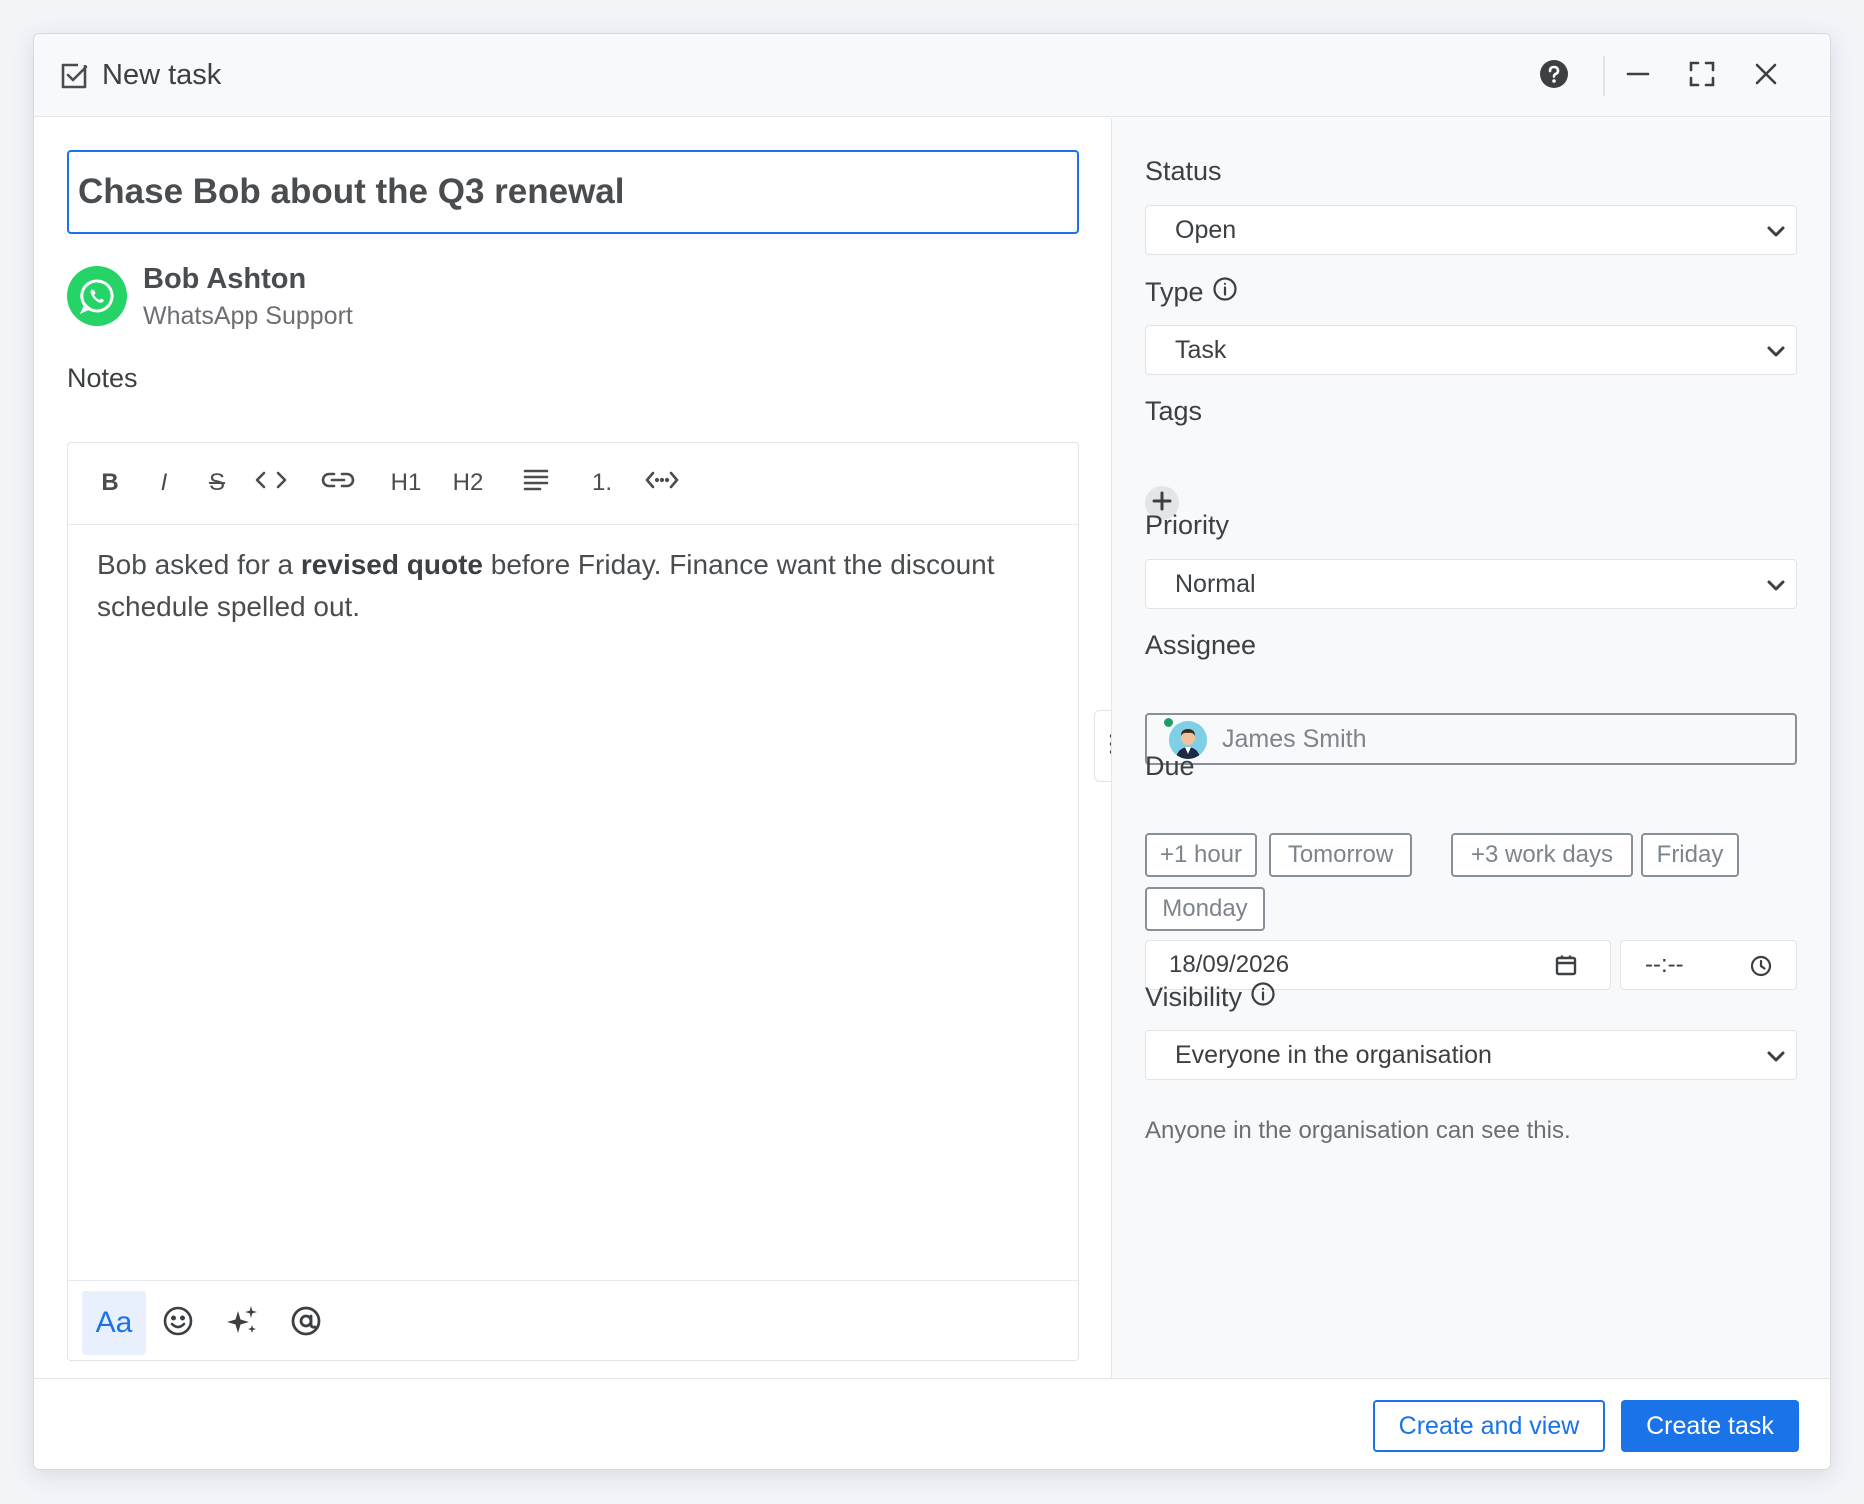 The width and height of the screenshot is (1864, 1504). What do you see at coordinates (1690, 855) in the screenshot?
I see `due-chip-friday: Friday` at bounding box center [1690, 855].